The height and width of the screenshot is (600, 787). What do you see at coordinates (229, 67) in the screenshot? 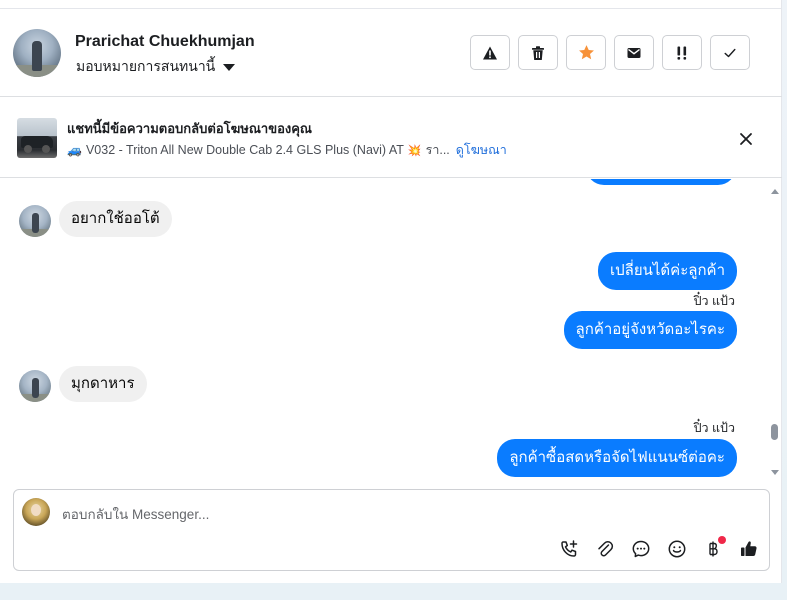
I see `caret-down-icon` at bounding box center [229, 67].